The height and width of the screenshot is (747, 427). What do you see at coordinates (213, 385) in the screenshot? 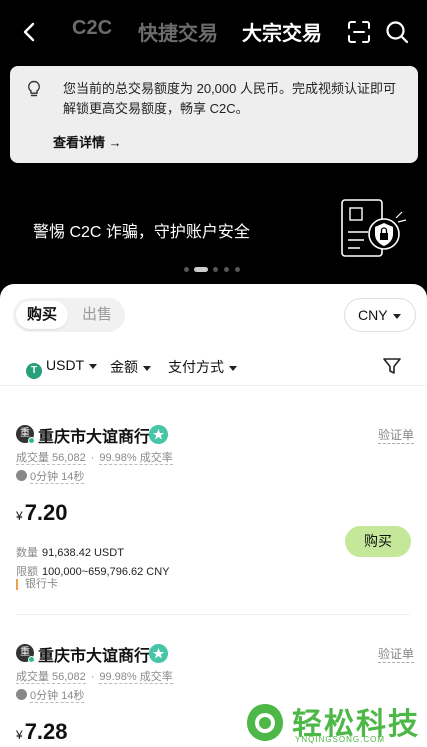
I see `filter-divider` at bounding box center [213, 385].